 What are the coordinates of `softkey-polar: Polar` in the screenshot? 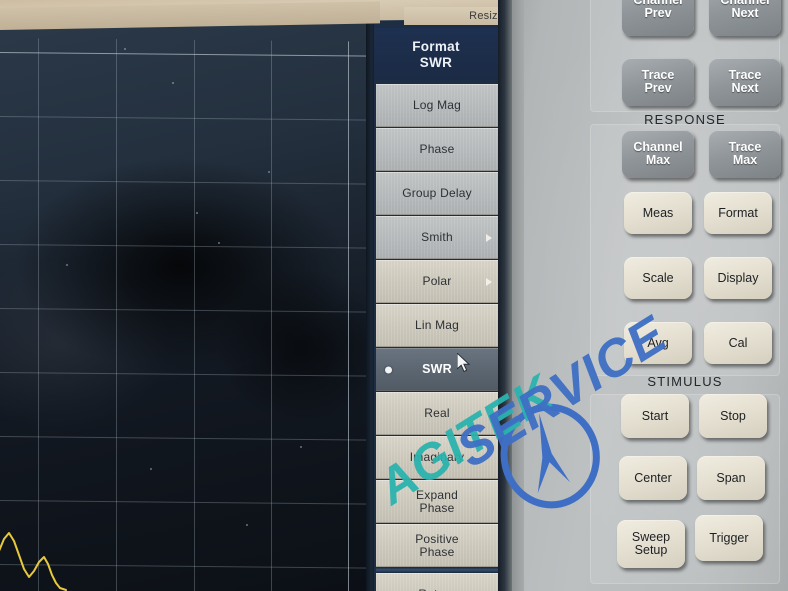 It's located at (437, 281).